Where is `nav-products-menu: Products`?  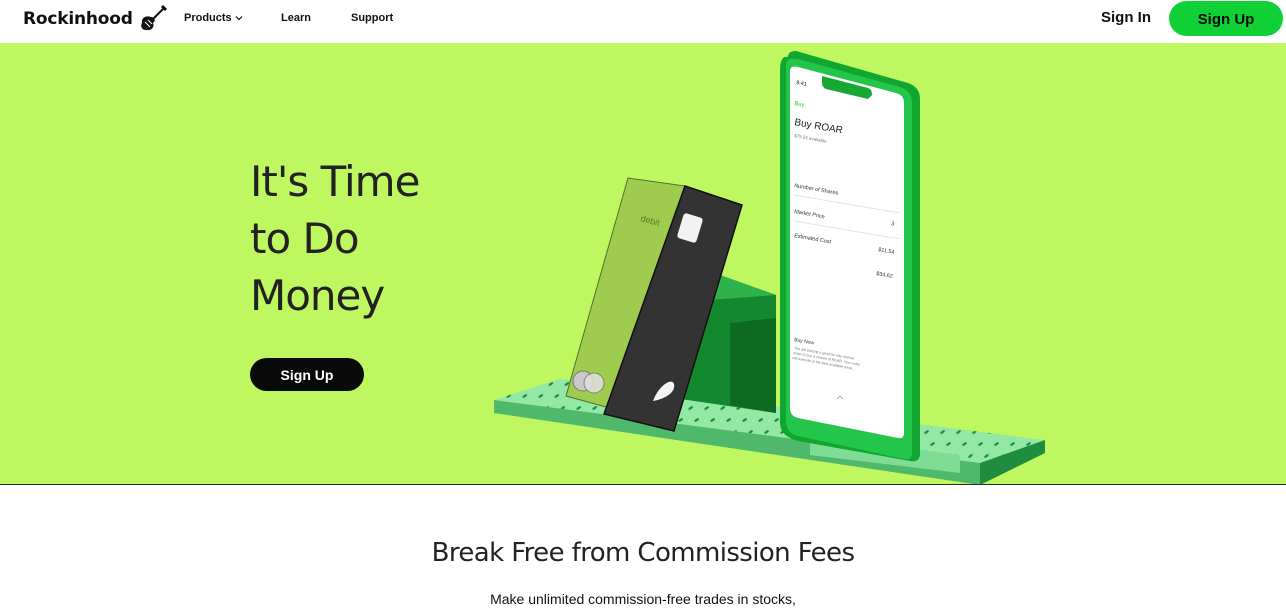 nav-products-menu: Products is located at coordinates (213, 18).